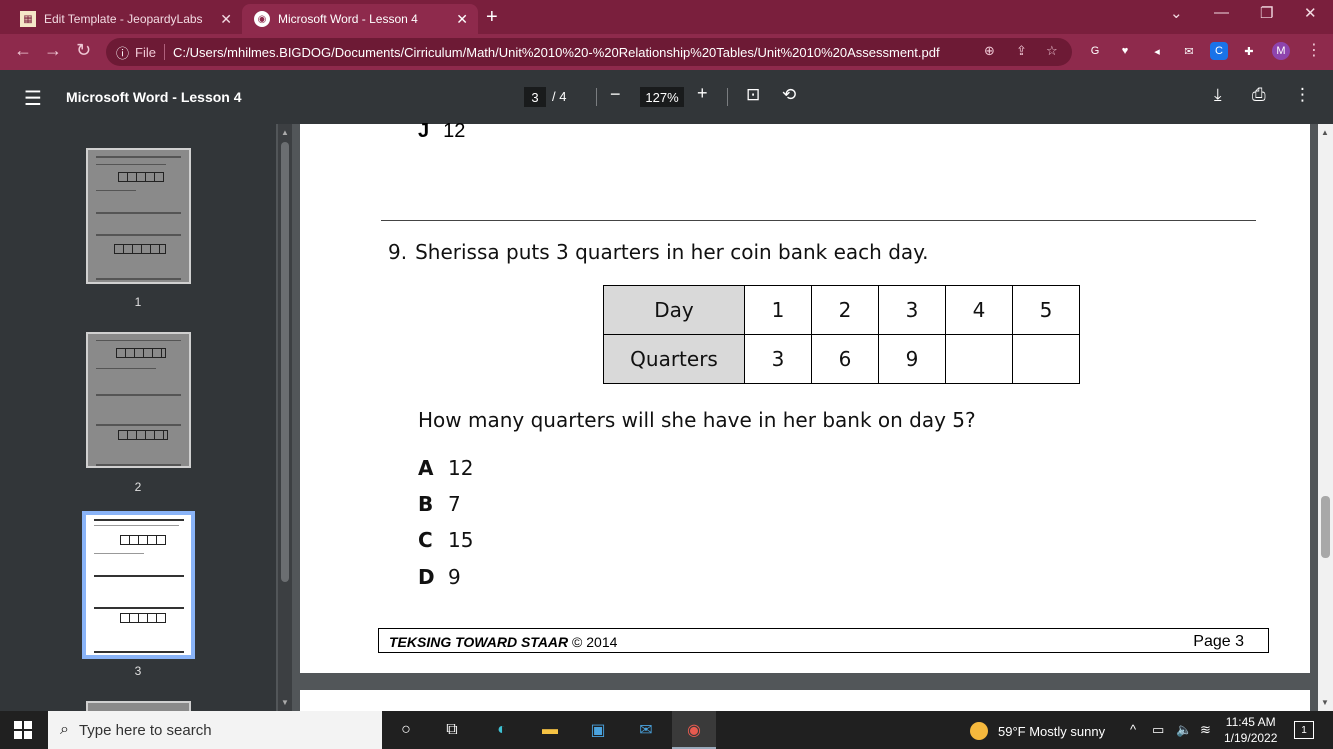 Image resolution: width=1333 pixels, height=749 pixels. Describe the element at coordinates (425, 540) in the screenshot. I see `choice-letter: C` at that location.